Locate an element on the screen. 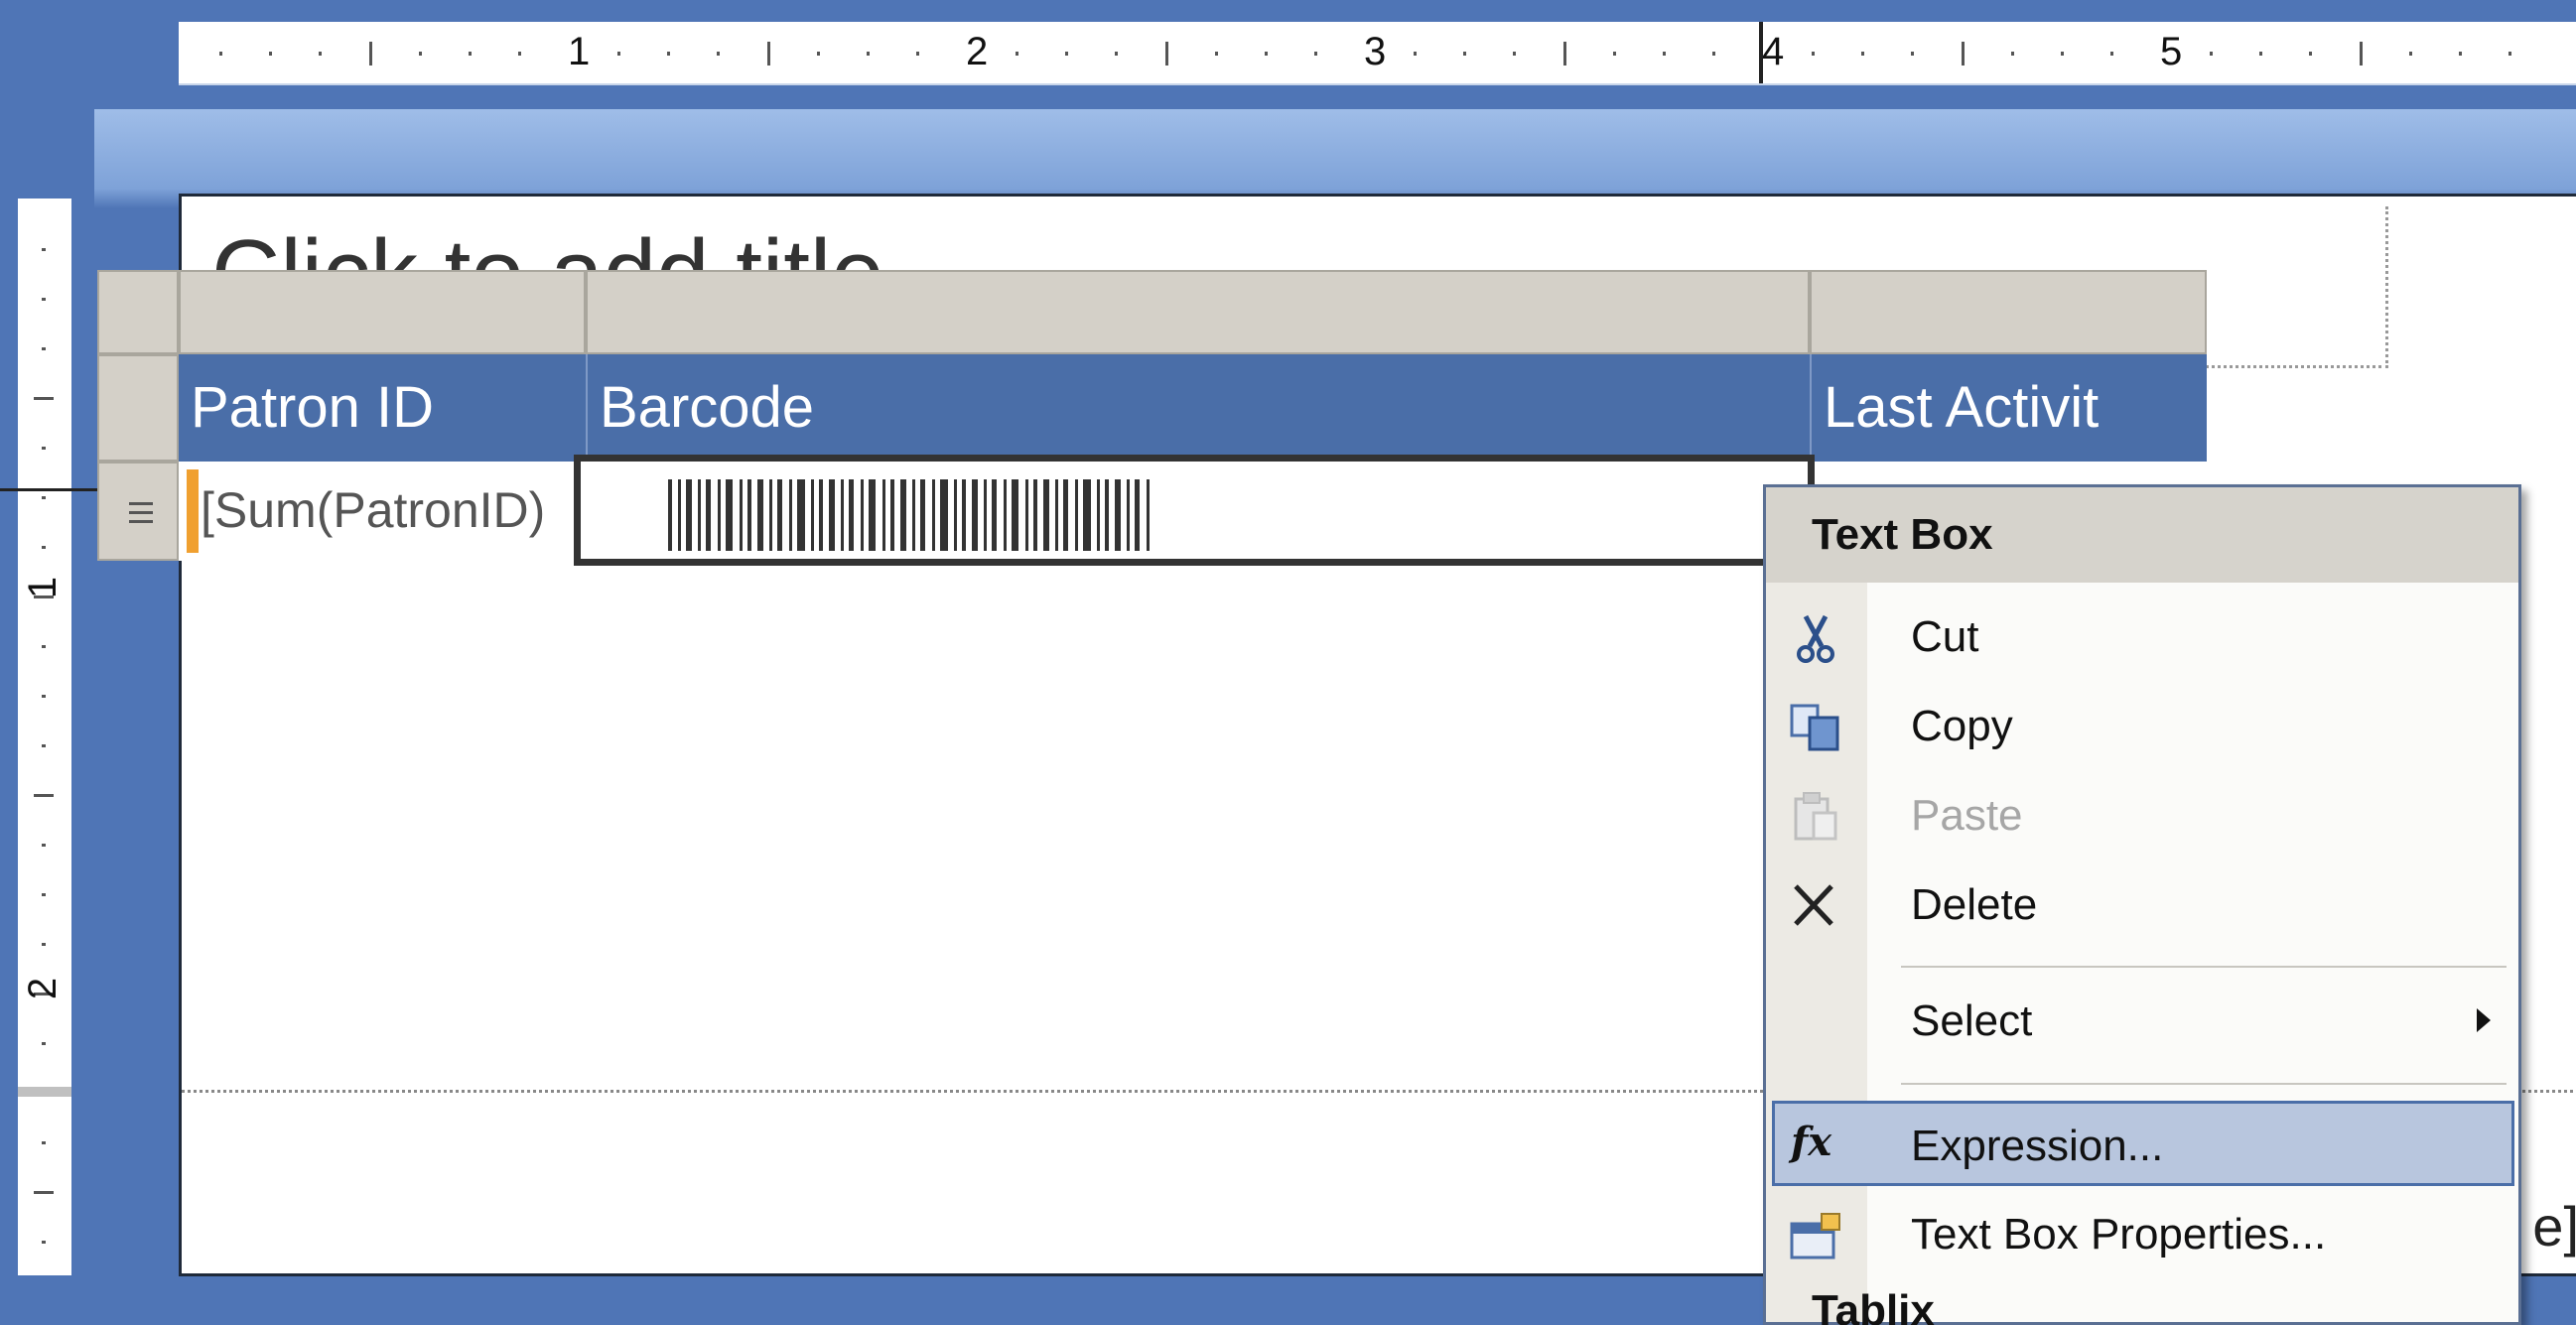 This screenshot has height=1325, width=2576. menu-item-label: Delete is located at coordinates (1974, 904).